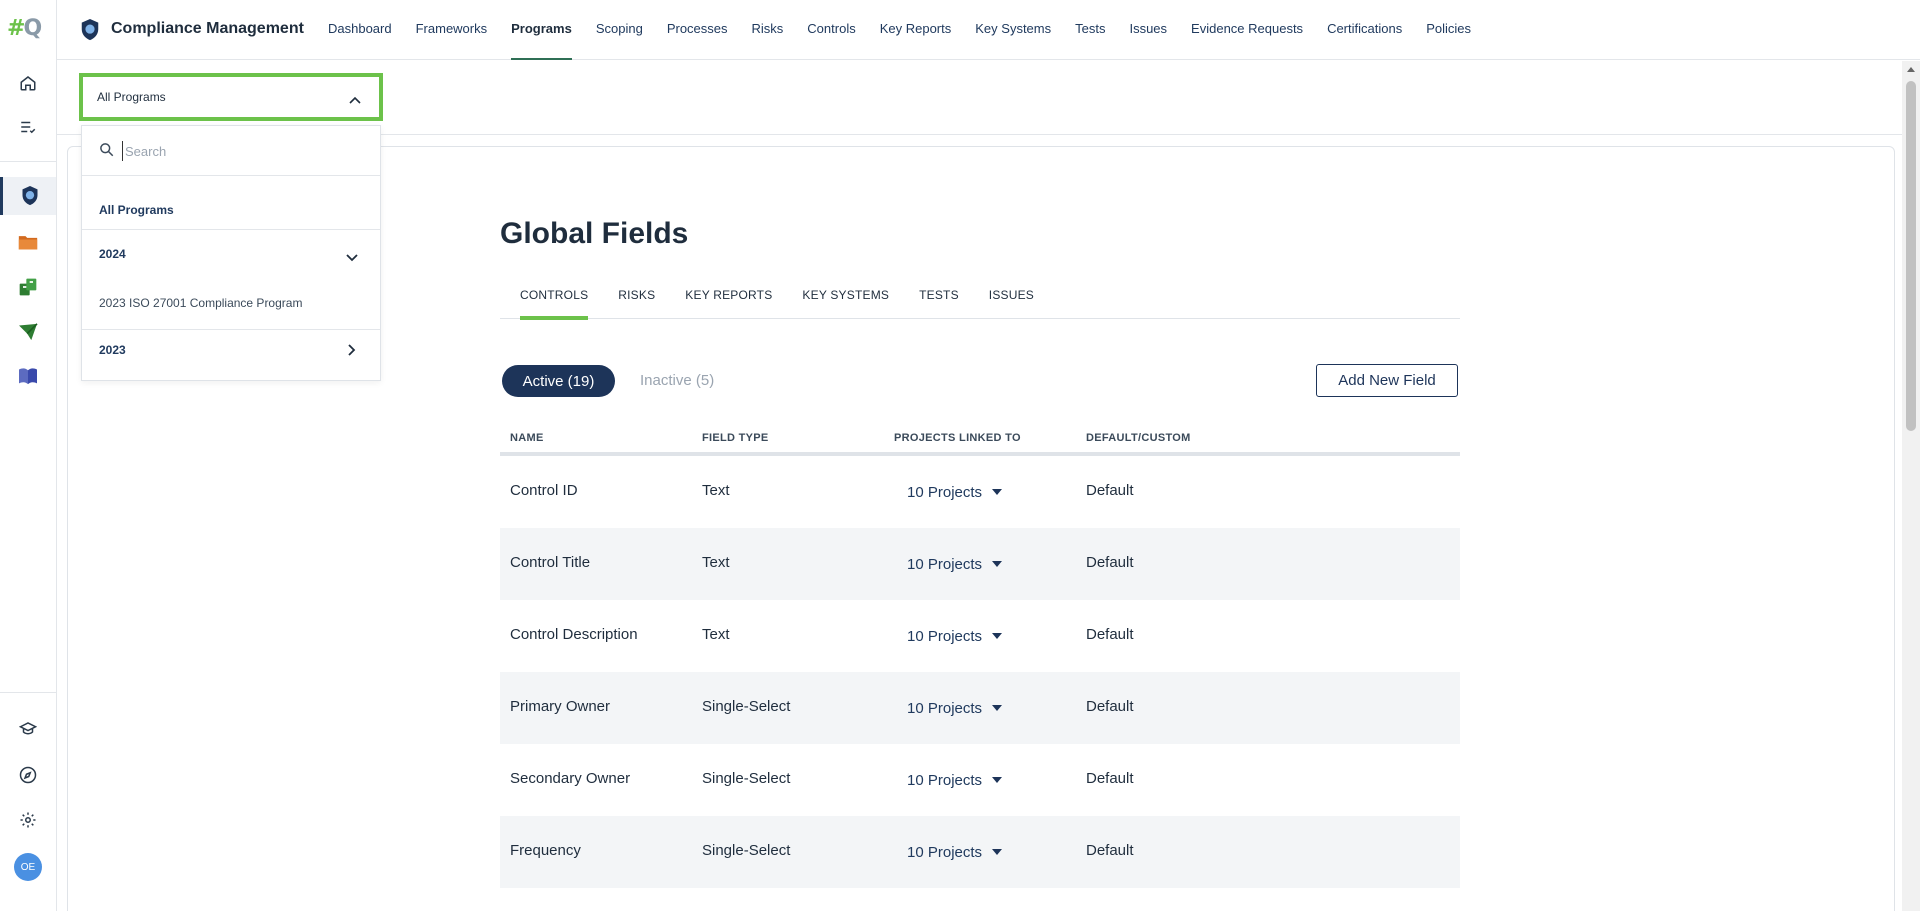 Image resolution: width=1920 pixels, height=911 pixels. What do you see at coordinates (545, 850) in the screenshot?
I see `cell-name: Frequency` at bounding box center [545, 850].